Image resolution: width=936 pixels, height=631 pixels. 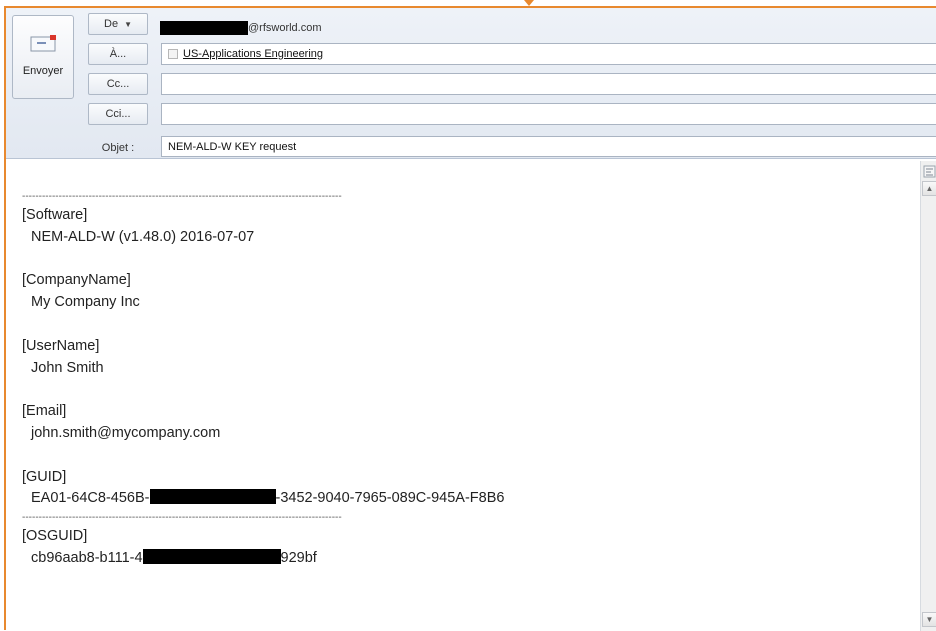 What do you see at coordinates (43, 43) in the screenshot?
I see `send-envelope-icon` at bounding box center [43, 43].